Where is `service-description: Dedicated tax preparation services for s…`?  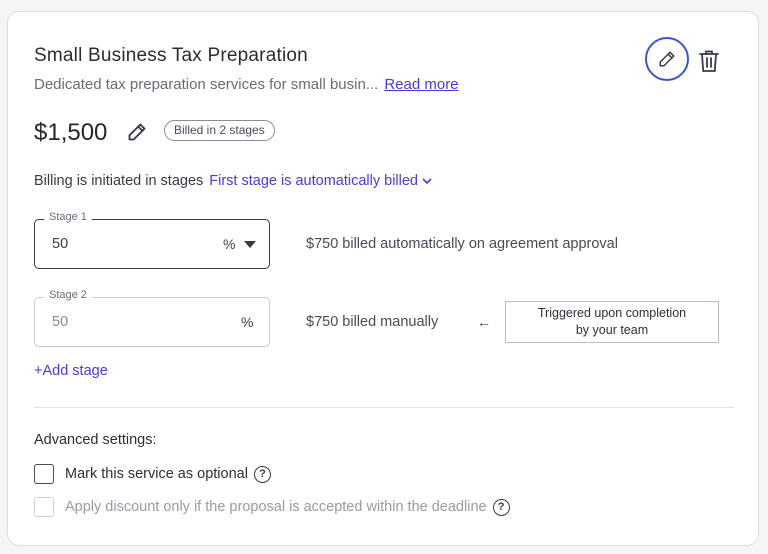 service-description: Dedicated tax preparation services for s… is located at coordinates (246, 84).